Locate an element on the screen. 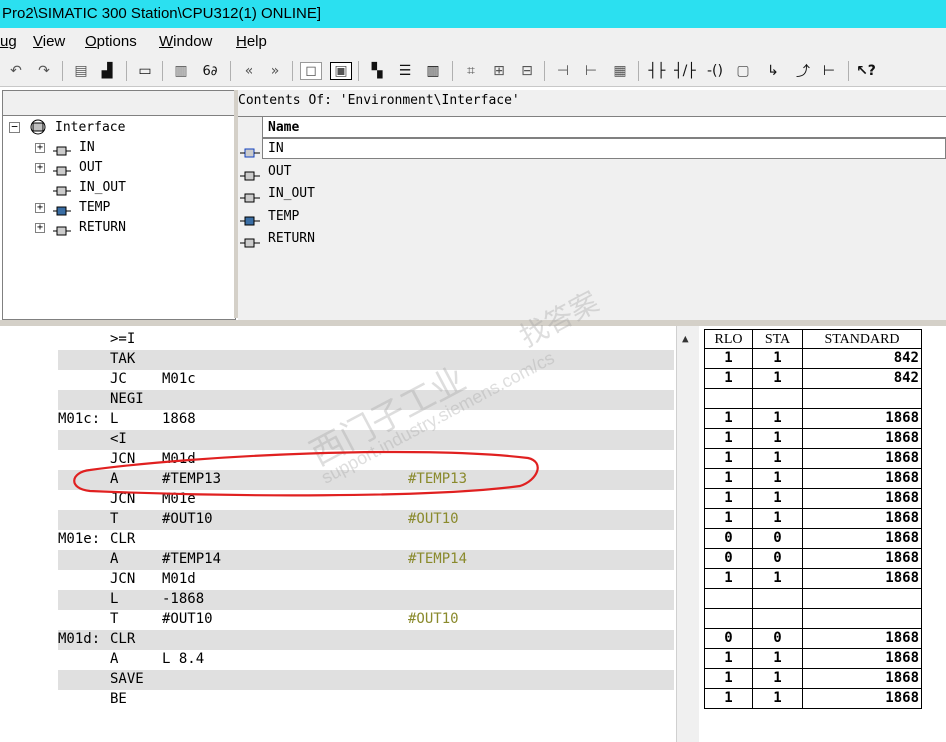 This screenshot has height=742, width=946. normally-open-contact-icon: ┤├ is located at coordinates (657, 71).